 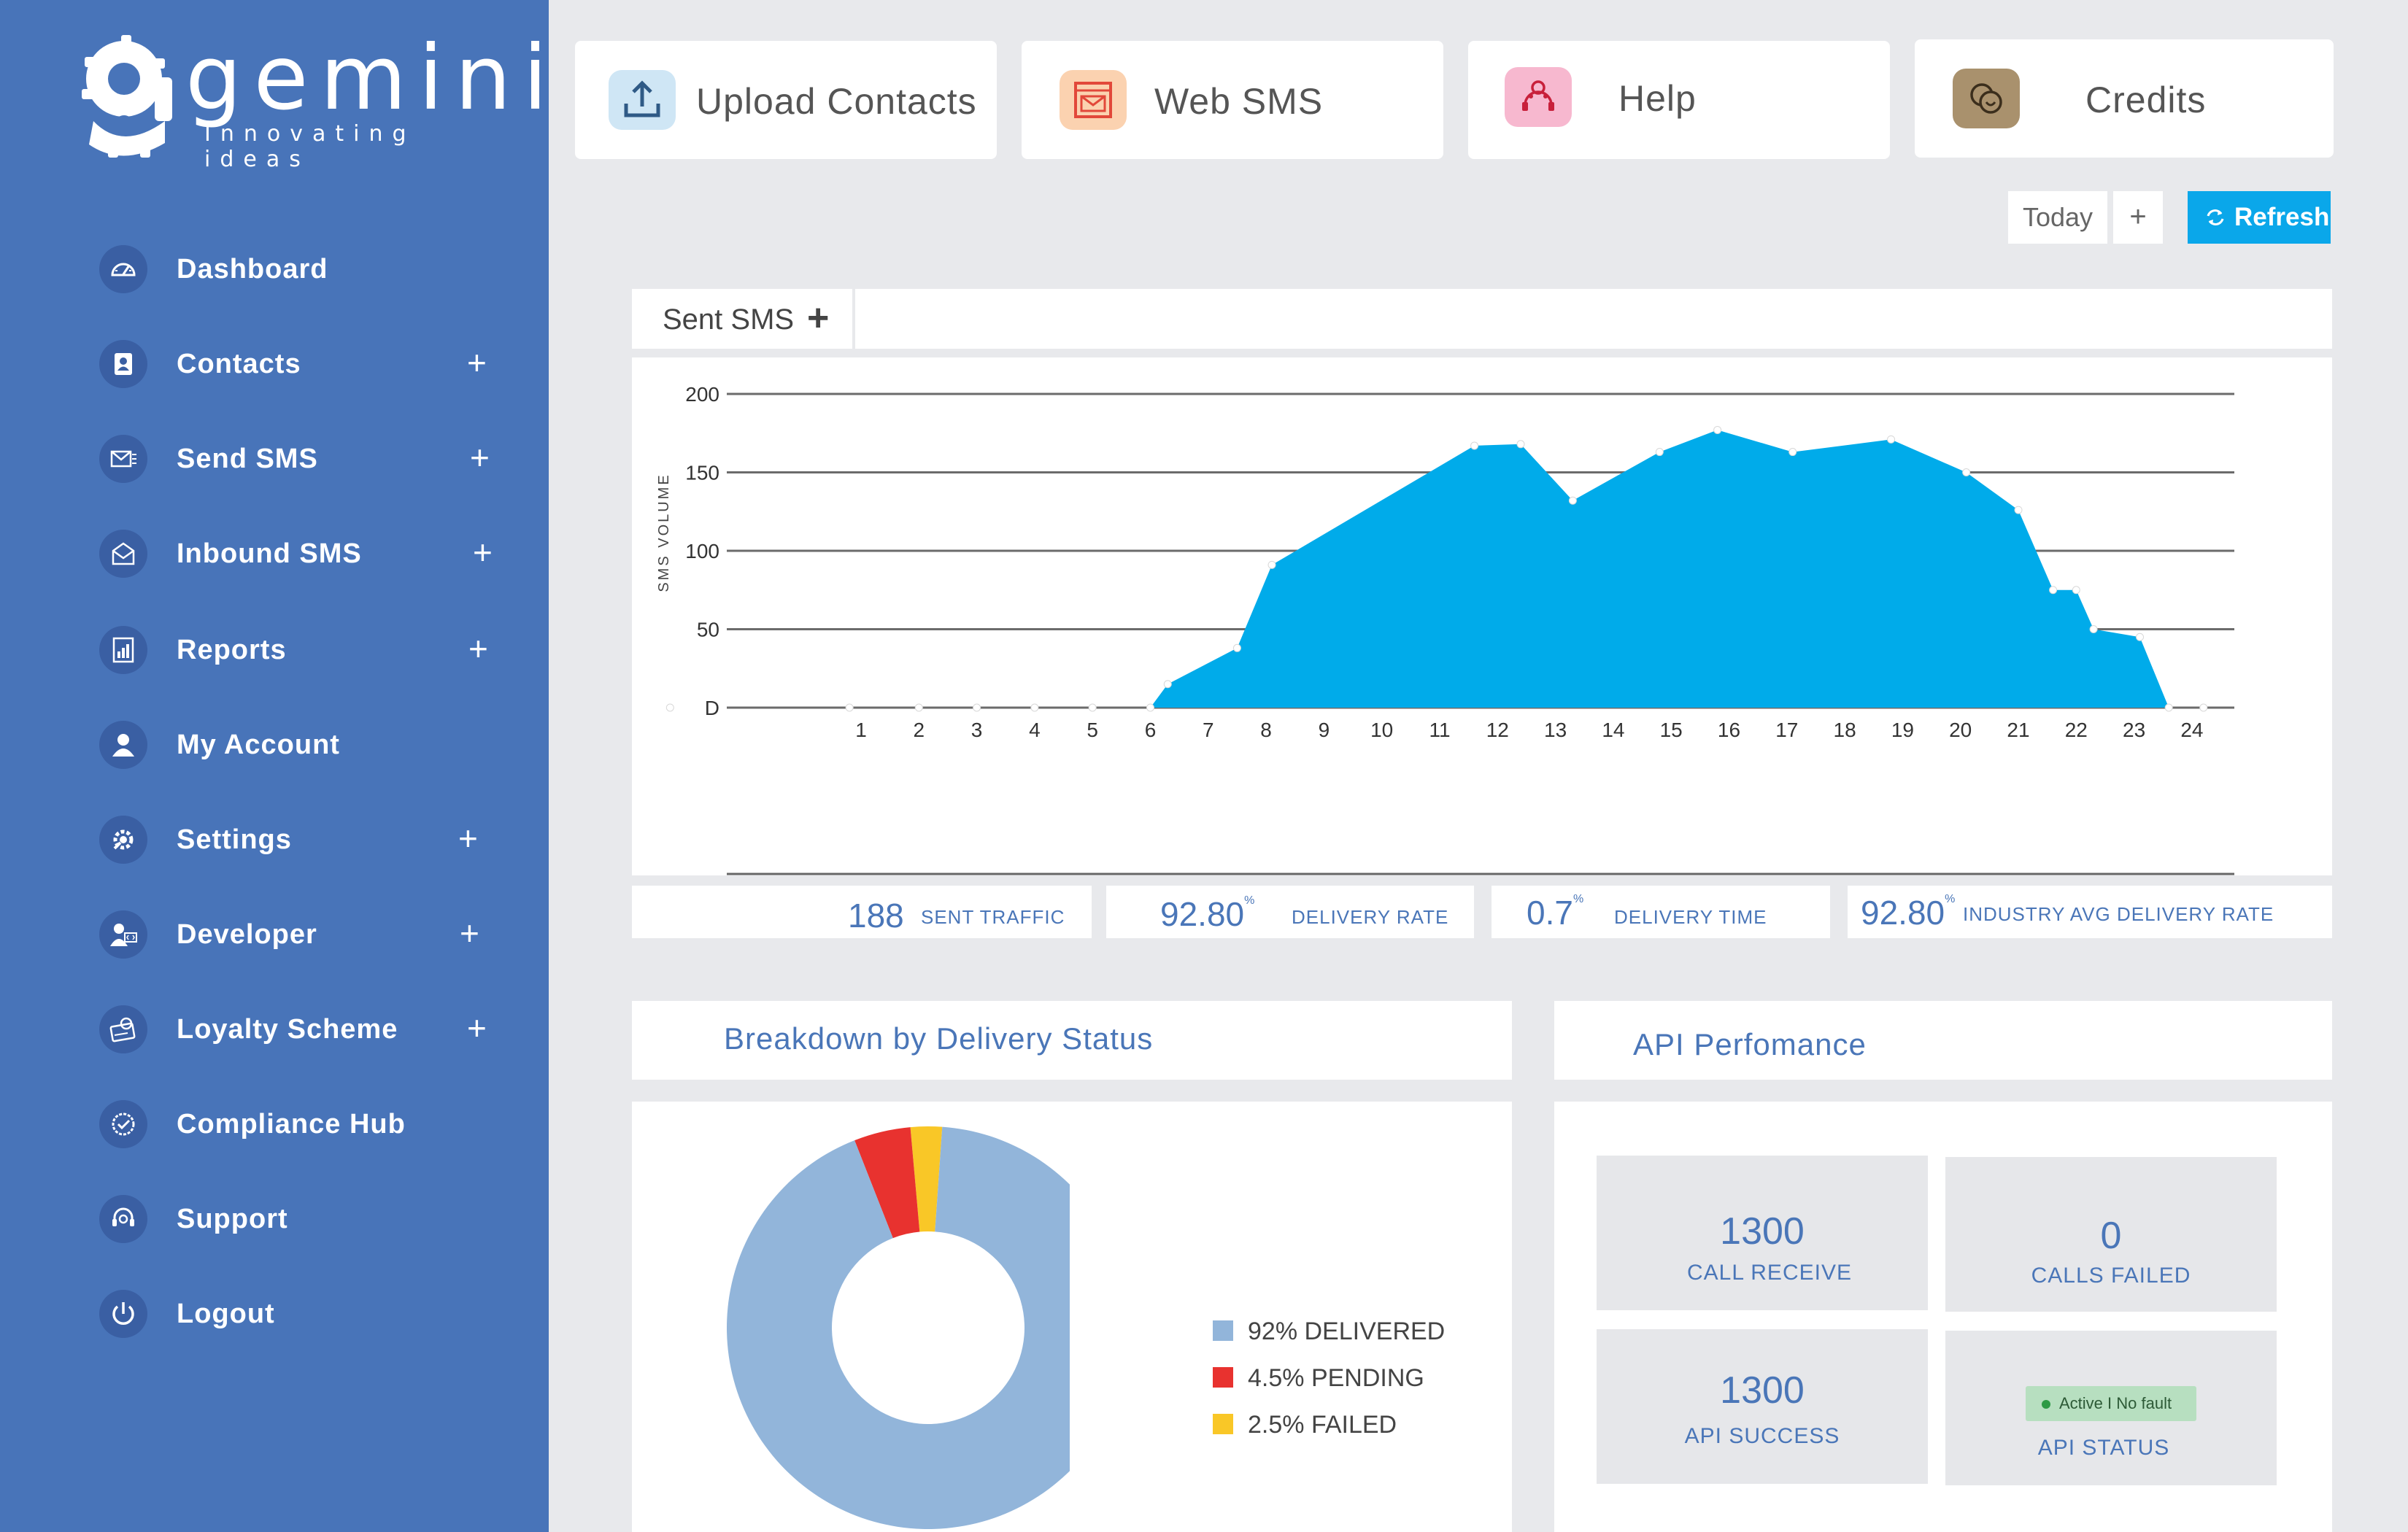 I want to click on upload-icon, so click(x=642, y=100).